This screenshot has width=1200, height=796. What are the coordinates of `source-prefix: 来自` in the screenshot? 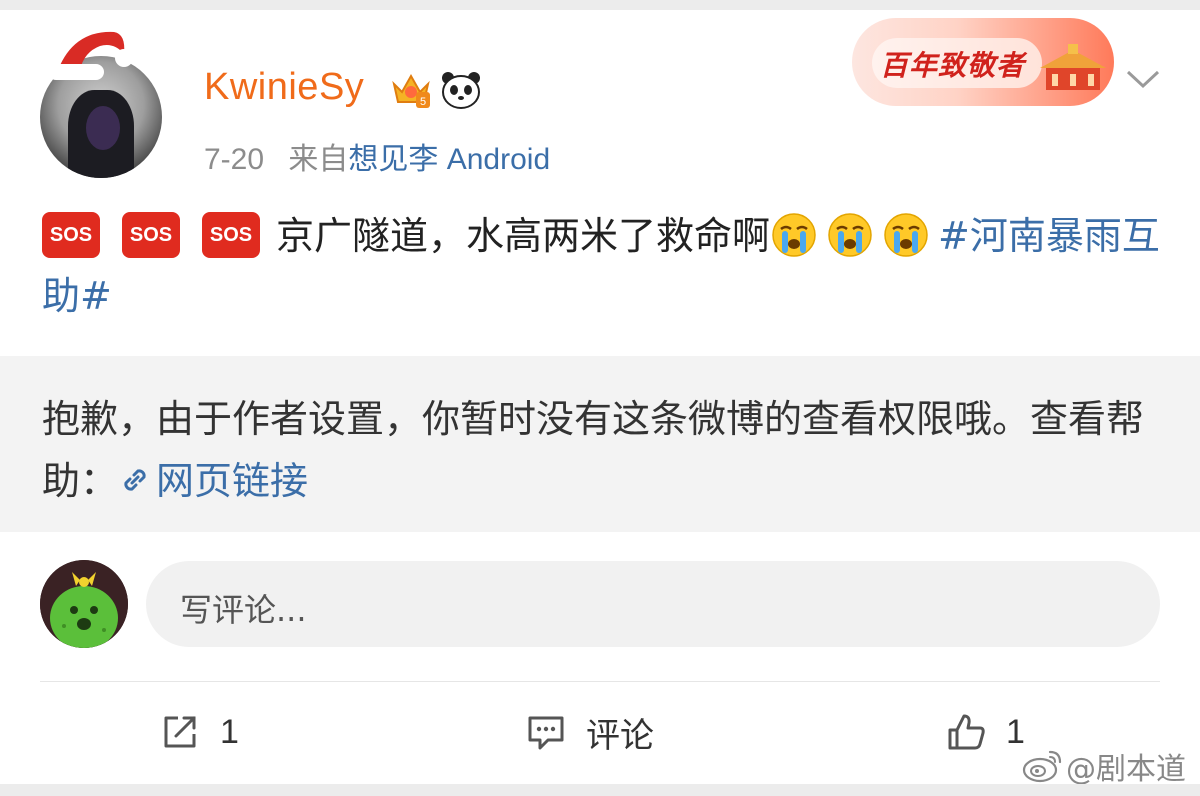 It's located at (318, 159).